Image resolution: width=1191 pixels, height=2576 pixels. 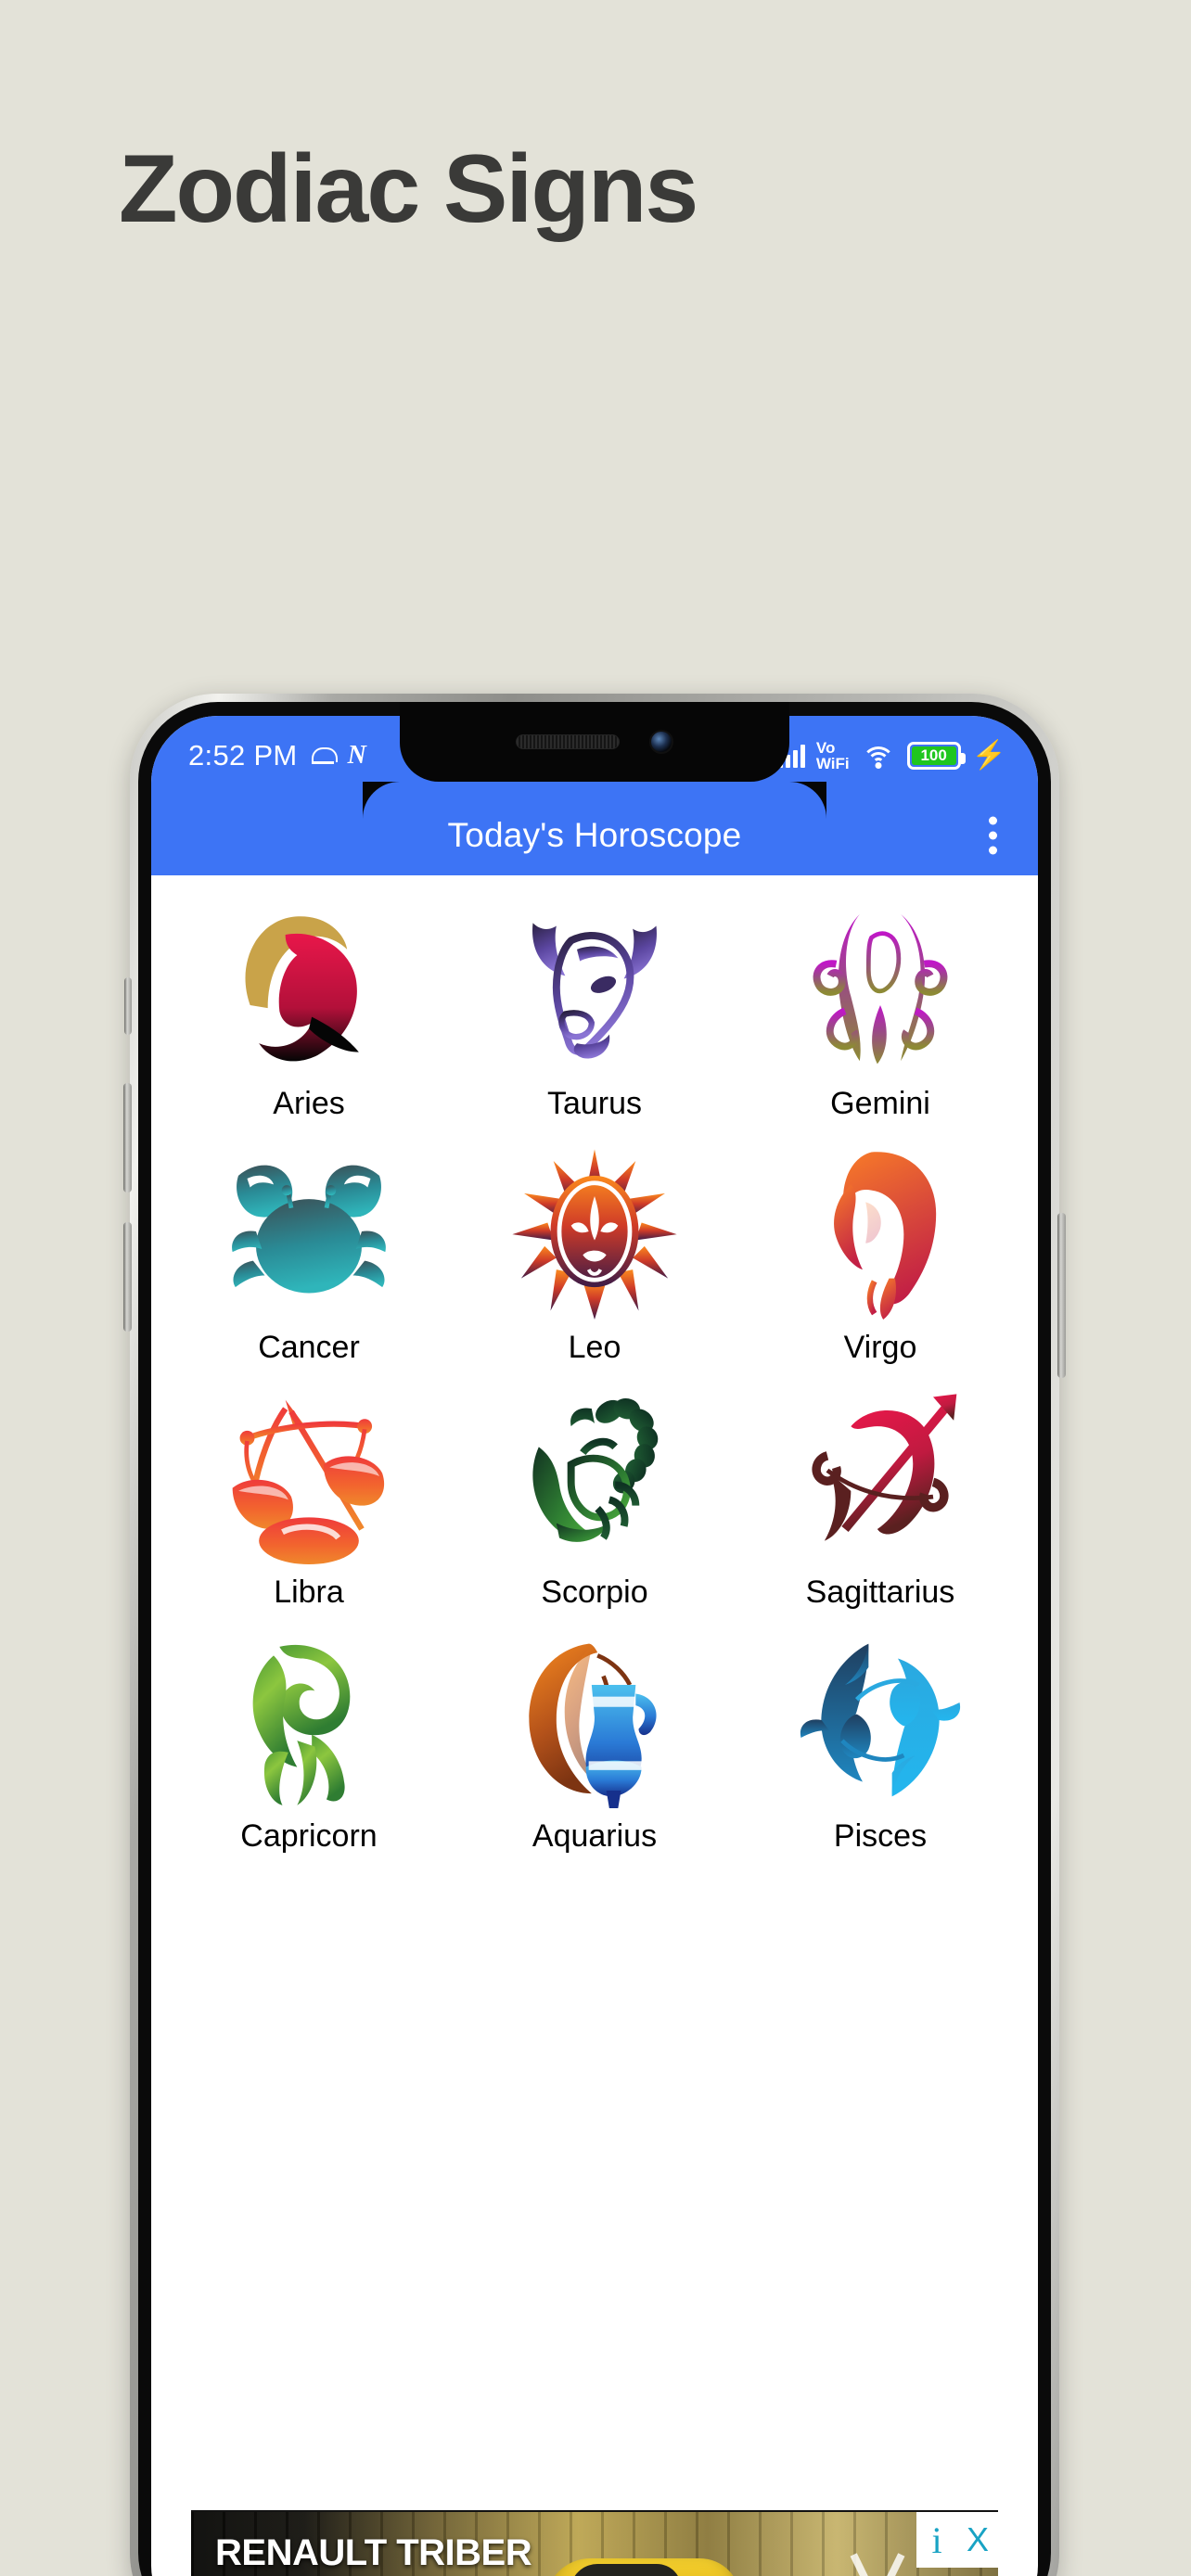 What do you see at coordinates (356, 756) in the screenshot?
I see `nfc-icon: N` at bounding box center [356, 756].